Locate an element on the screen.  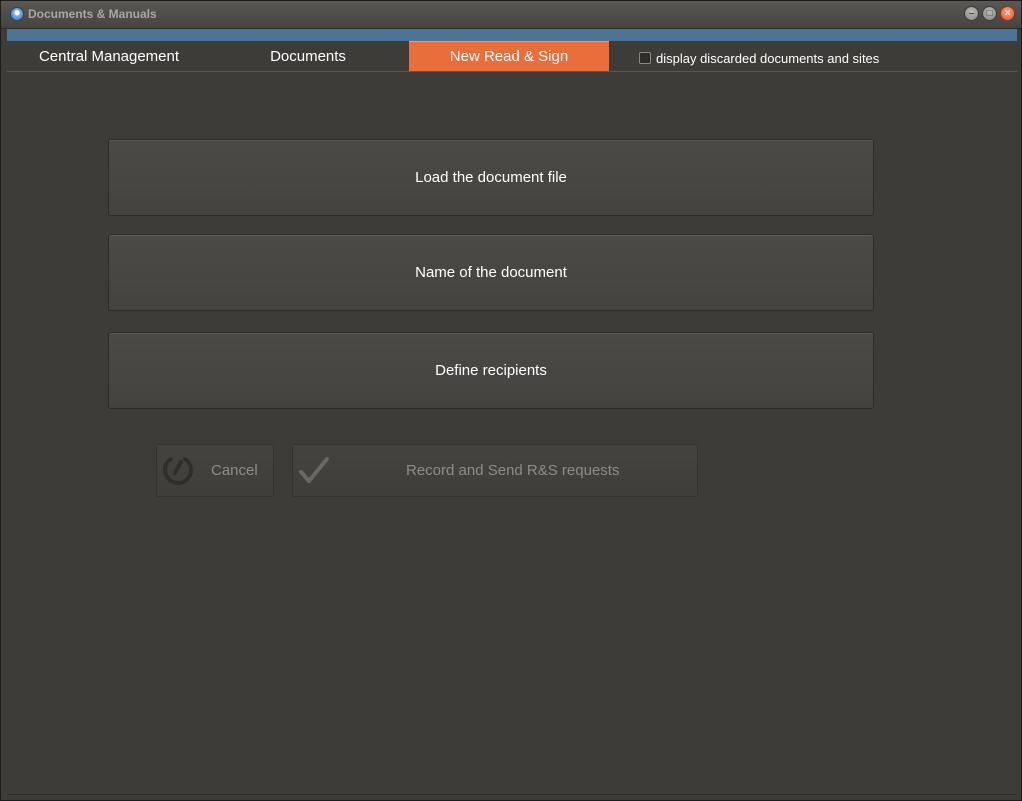
close-icon: × is located at coordinates (1007, 13).